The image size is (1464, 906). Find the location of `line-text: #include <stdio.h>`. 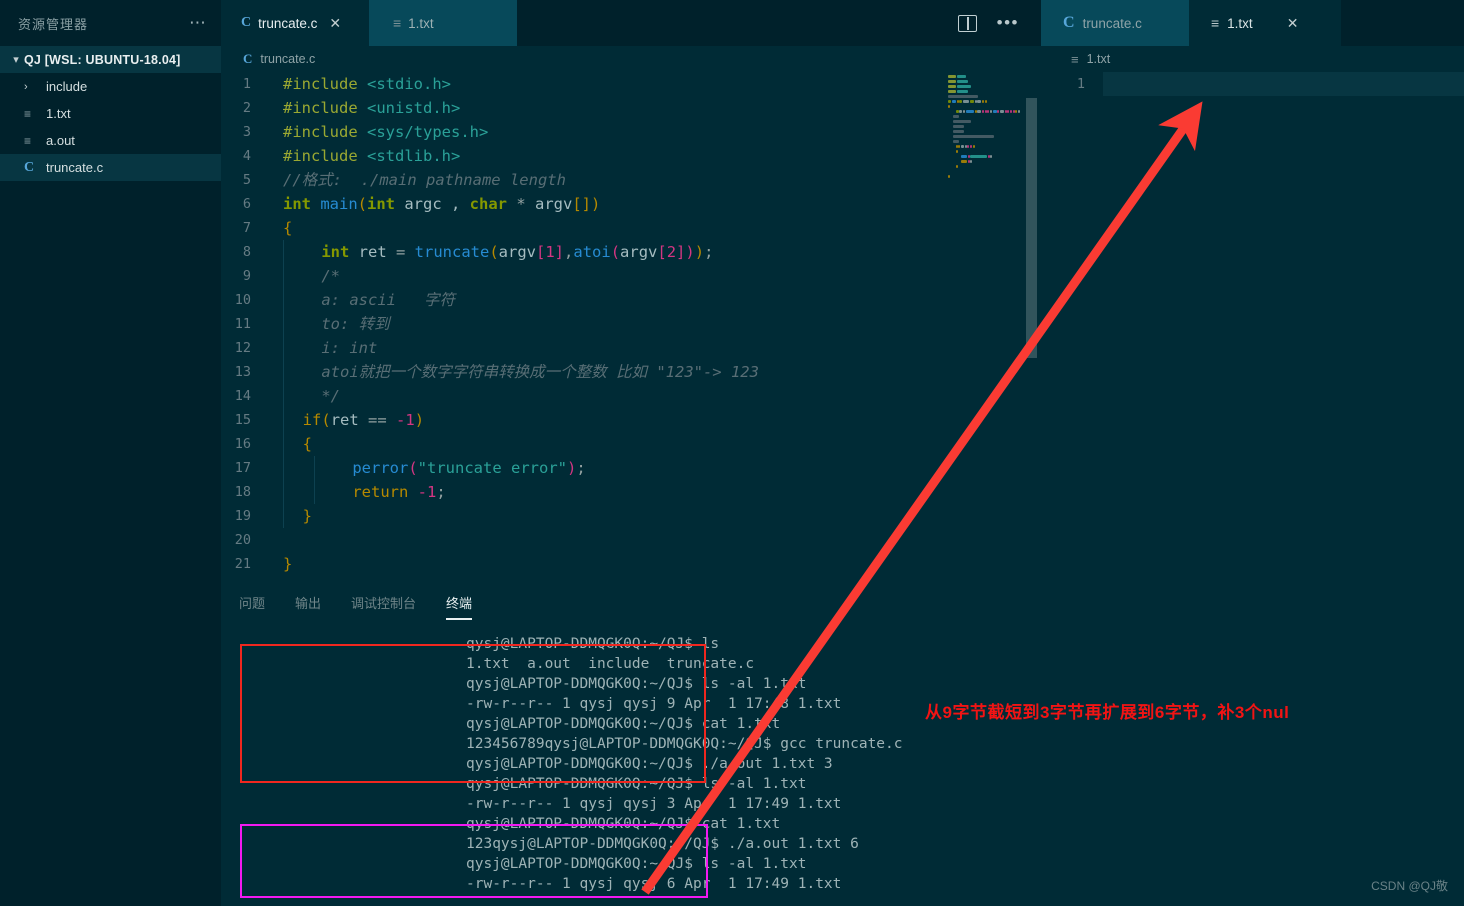

line-text: #include <stdio.h> is located at coordinates (655, 84).